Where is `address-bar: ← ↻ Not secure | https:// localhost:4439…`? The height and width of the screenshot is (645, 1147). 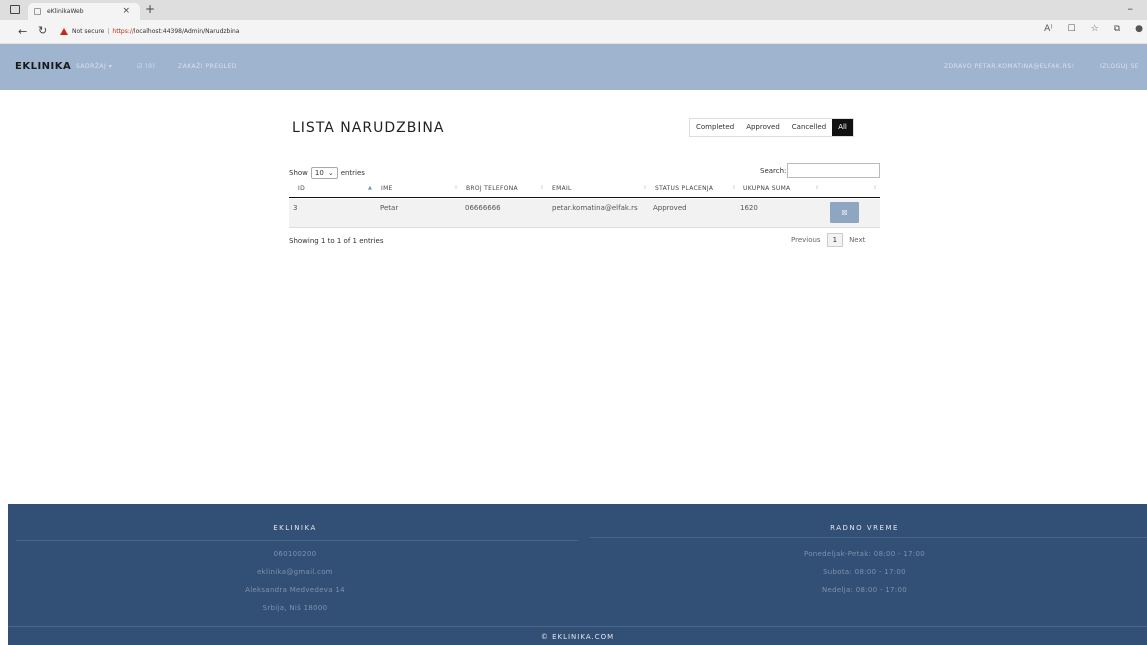 address-bar: ← ↻ Not secure | https:// localhost:4439… is located at coordinates (573, 32).